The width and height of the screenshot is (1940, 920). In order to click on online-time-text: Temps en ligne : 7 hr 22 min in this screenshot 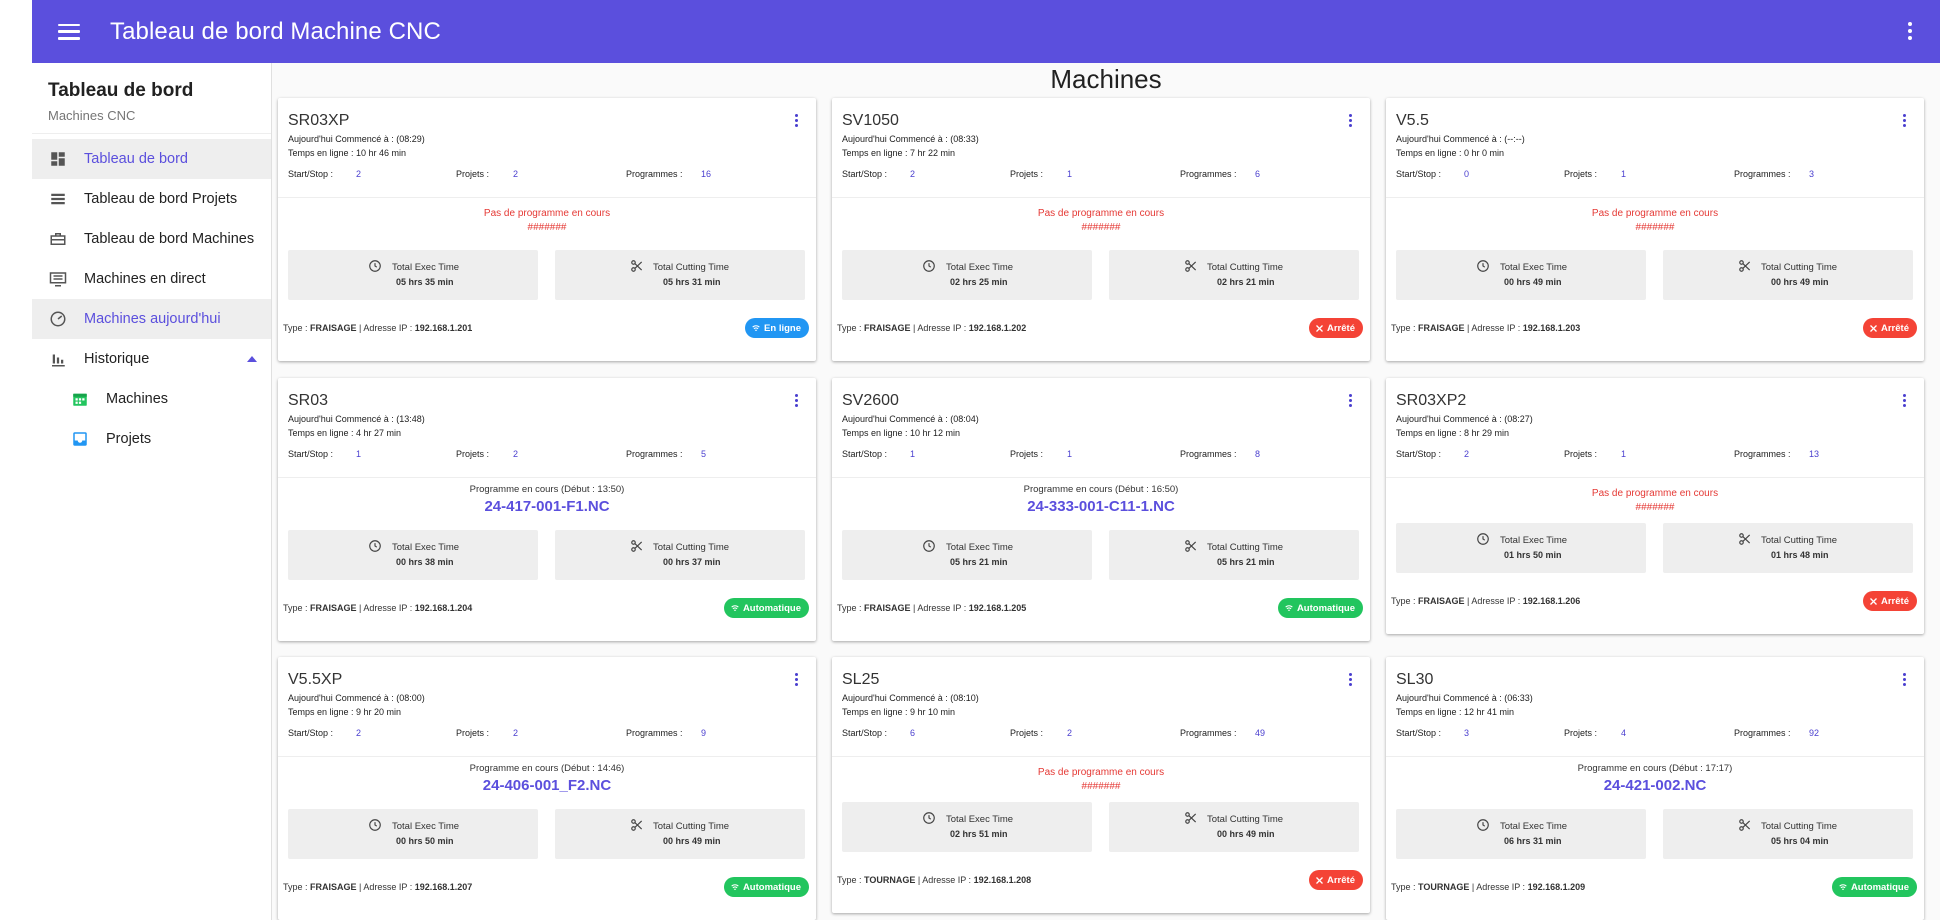, I will do `click(899, 153)`.